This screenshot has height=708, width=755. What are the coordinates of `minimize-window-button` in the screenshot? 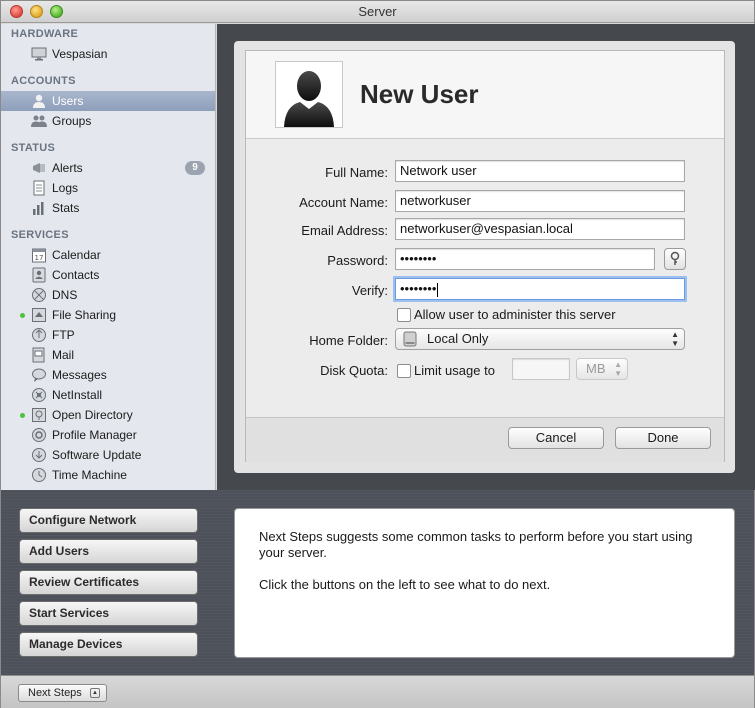 It's located at (36, 11).